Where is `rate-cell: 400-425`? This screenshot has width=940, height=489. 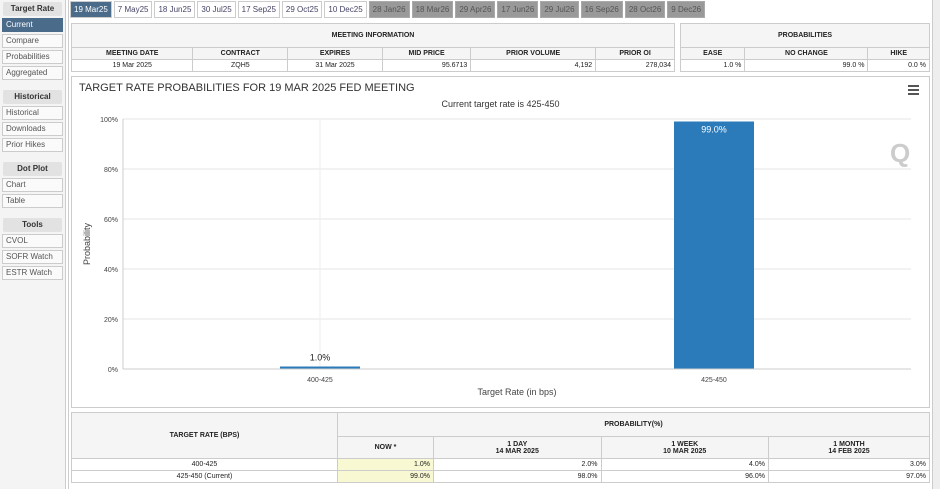 rate-cell: 400-425 is located at coordinates (204, 464).